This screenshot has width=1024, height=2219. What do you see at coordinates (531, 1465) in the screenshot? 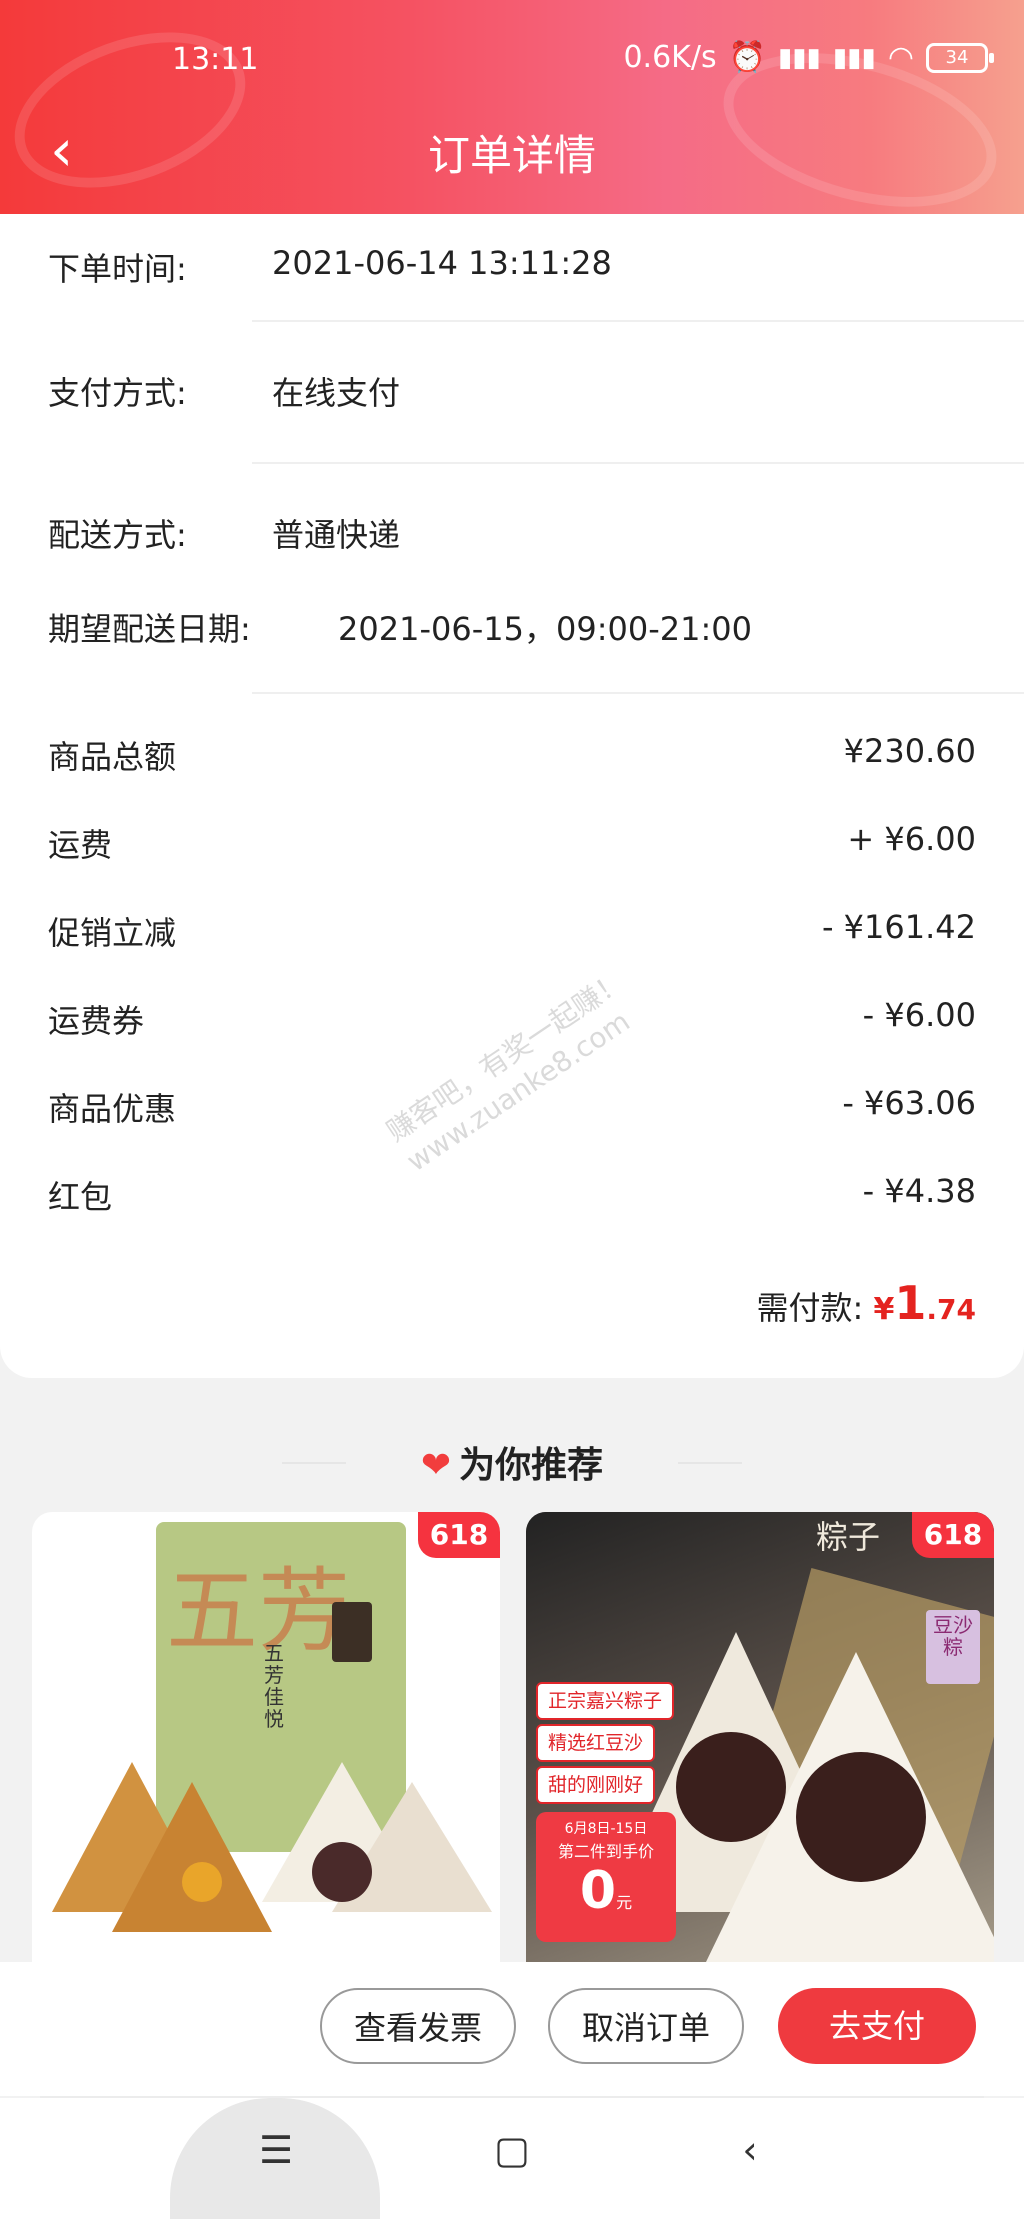
I see `recommend-title-text: 为你推荐` at bounding box center [531, 1465].